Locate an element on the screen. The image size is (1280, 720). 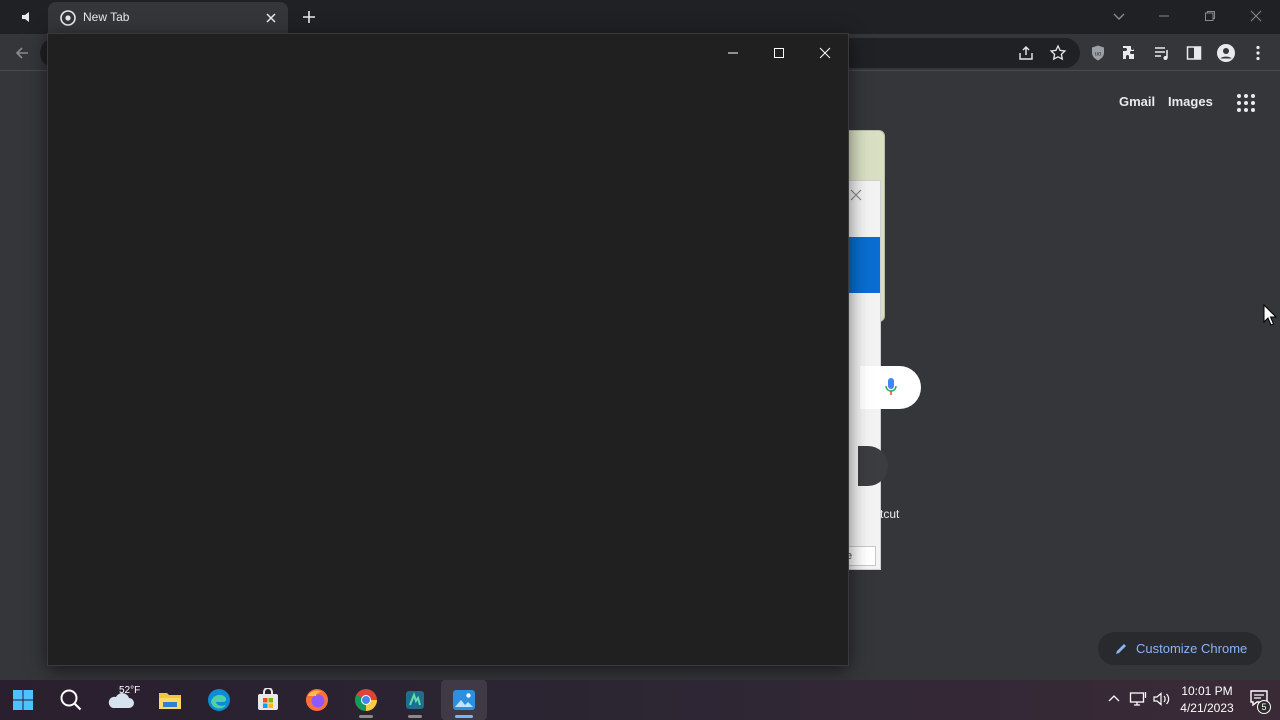
customize-chrome-label: Customize Chrome is located at coordinates (1192, 648).